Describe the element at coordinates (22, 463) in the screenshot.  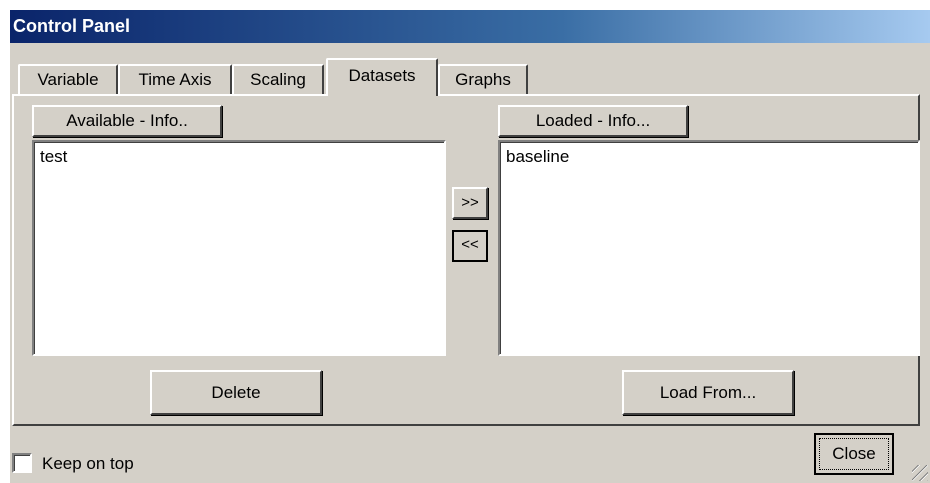
I see `keep-on-top-checkbox` at that location.